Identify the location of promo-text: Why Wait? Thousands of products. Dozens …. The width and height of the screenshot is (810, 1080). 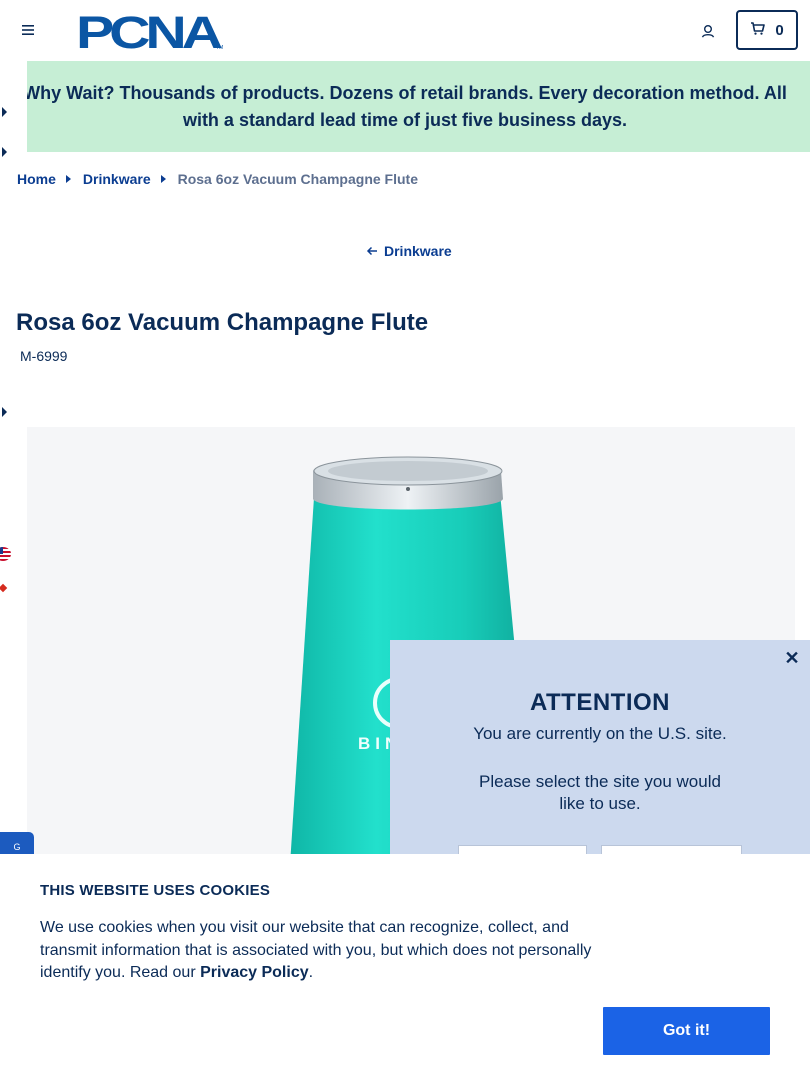
(405, 106).